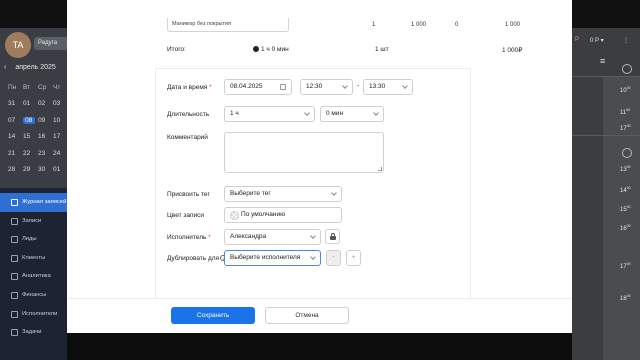  I want to click on sidebar-item-records: Записи, so click(33, 221).